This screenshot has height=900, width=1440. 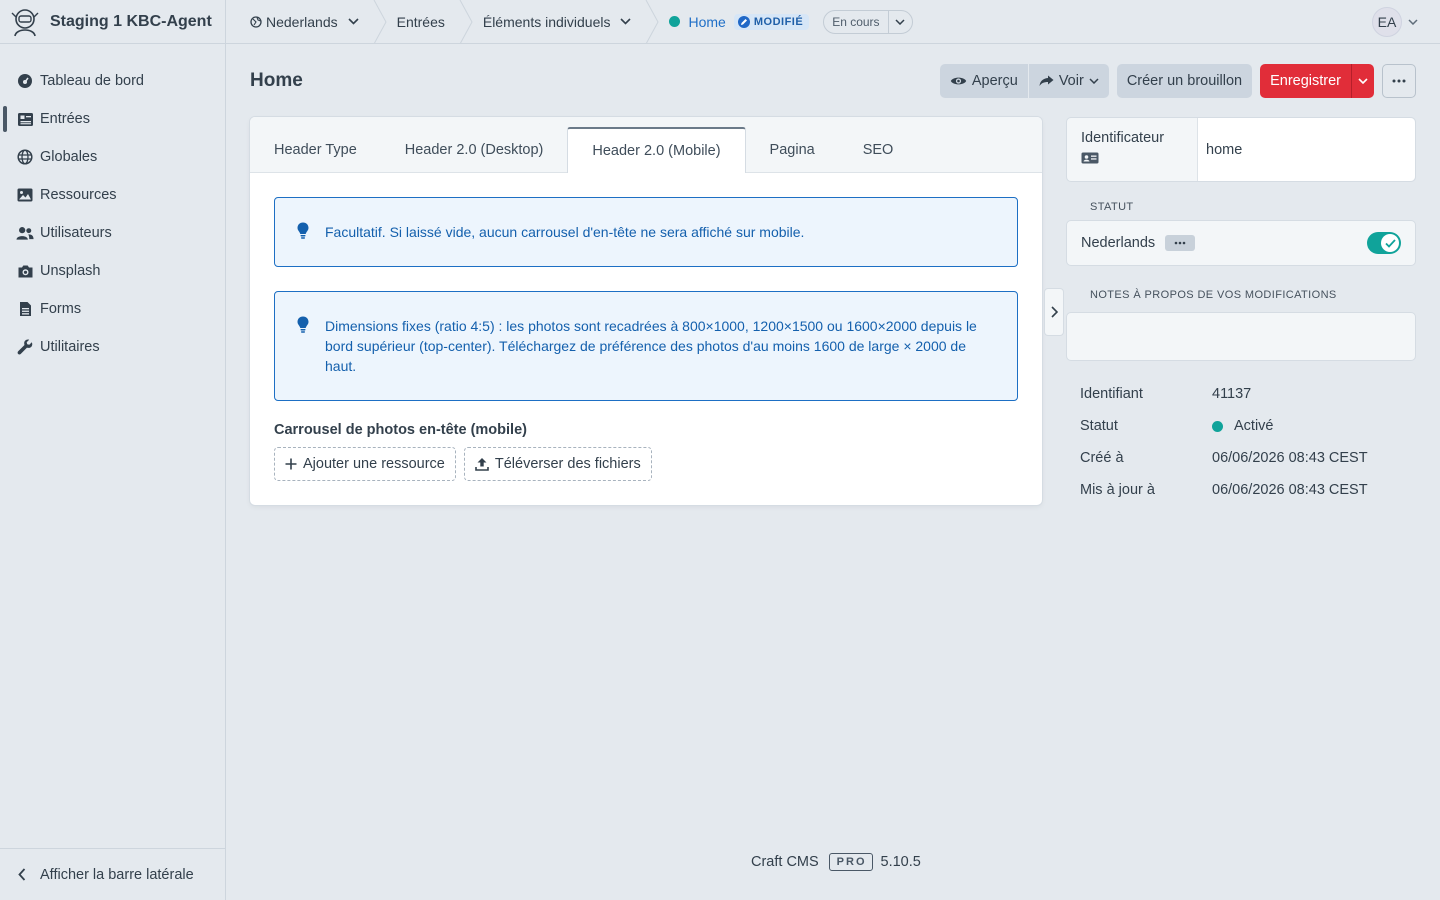 I want to click on nav-item-dashboard: Tableau de bord, so click(x=112, y=81).